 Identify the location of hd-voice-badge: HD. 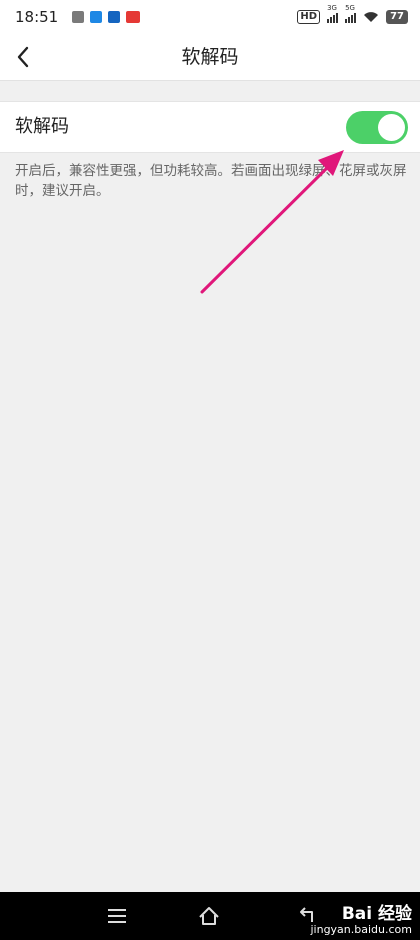
(309, 17).